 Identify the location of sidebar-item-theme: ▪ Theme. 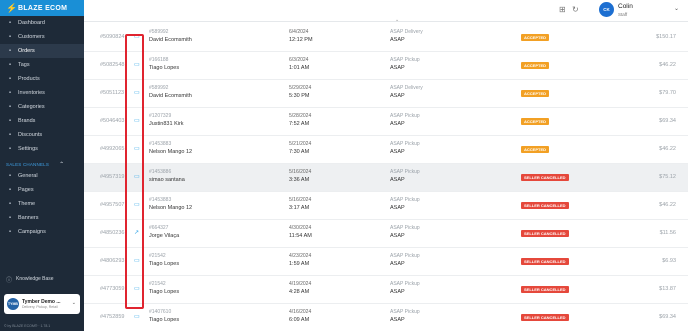
(42, 204).